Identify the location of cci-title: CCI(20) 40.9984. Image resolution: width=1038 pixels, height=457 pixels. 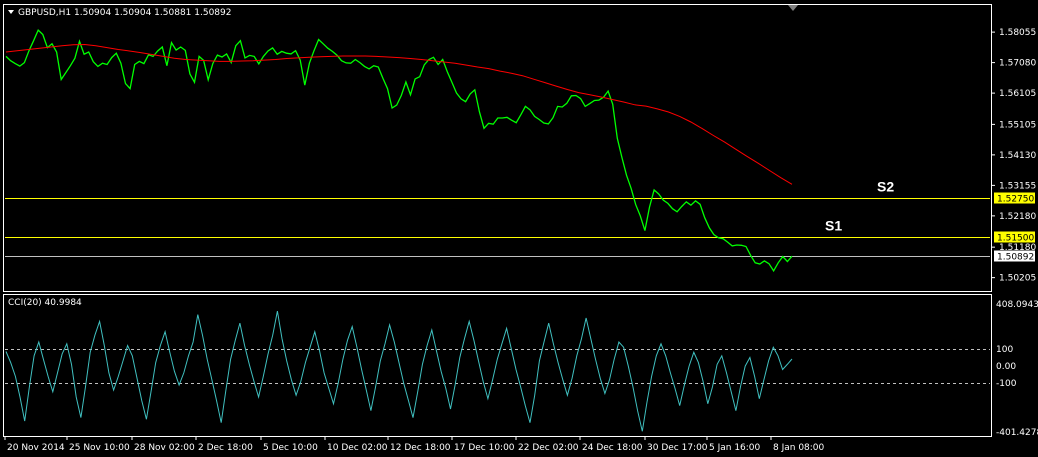
(45, 303).